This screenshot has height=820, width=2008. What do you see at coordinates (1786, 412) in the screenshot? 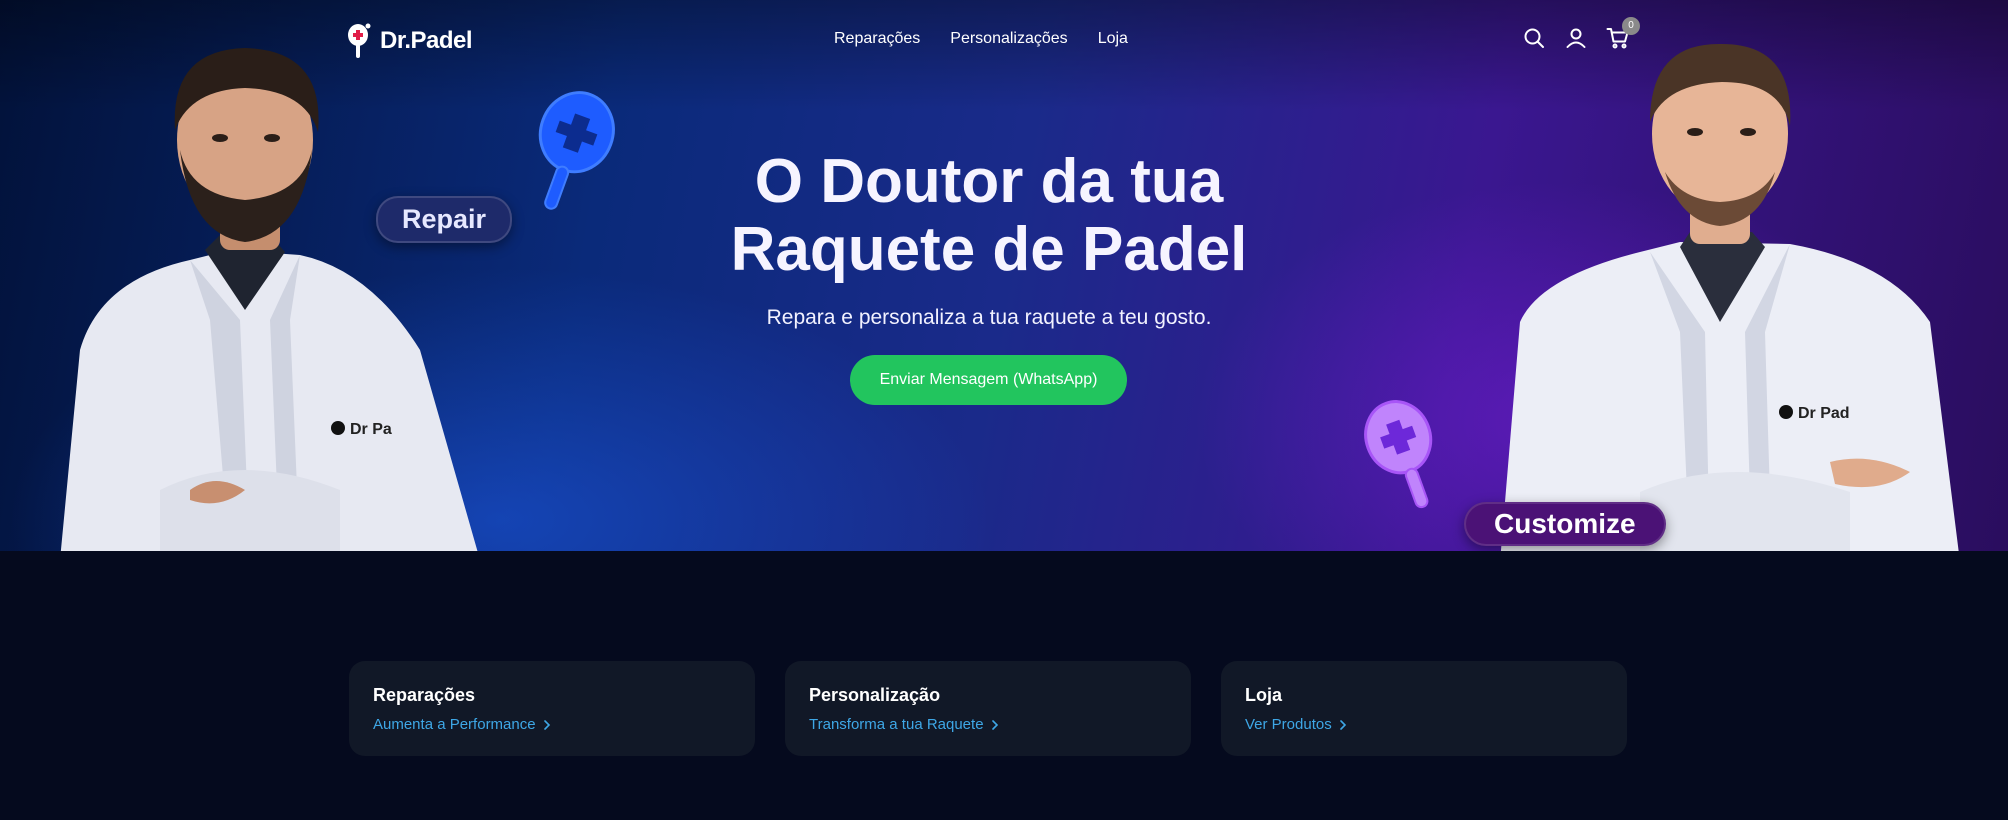
I see `coat-logo-mark-right` at bounding box center [1786, 412].